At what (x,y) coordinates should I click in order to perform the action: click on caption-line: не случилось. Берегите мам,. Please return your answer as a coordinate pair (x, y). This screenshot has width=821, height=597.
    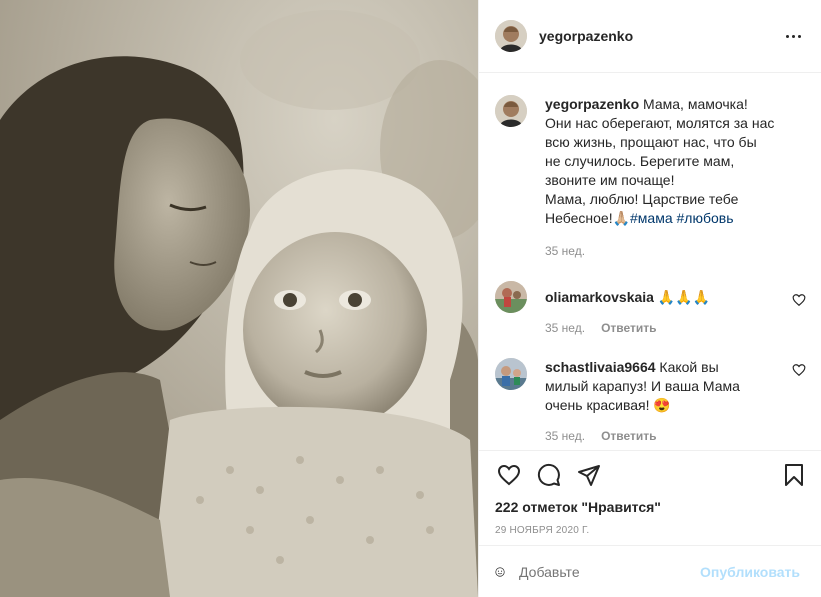
    Looking at the image, I should click on (640, 161).